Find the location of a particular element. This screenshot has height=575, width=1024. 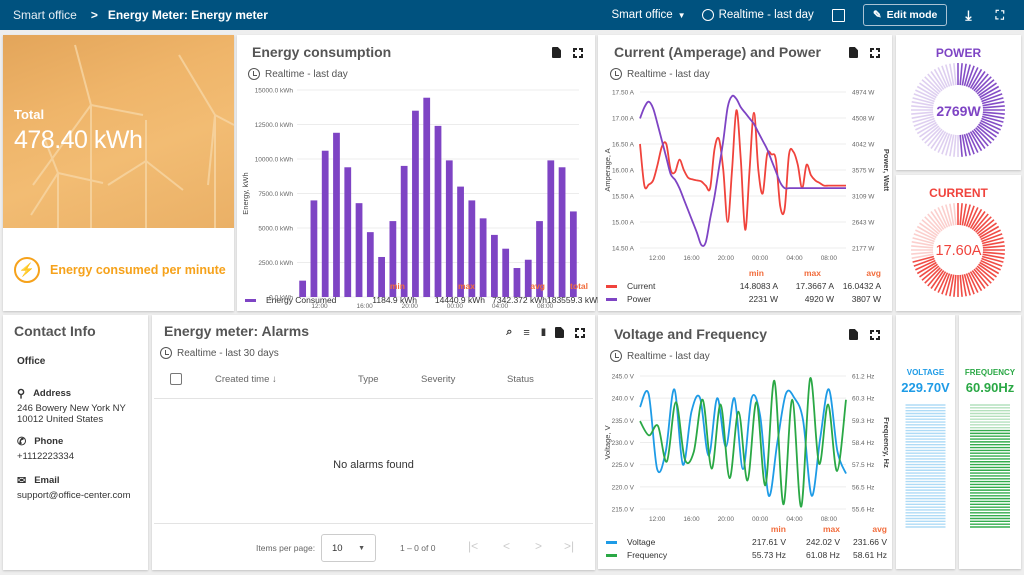

x-tick-label: 00:00 is located at coordinates (760, 519).